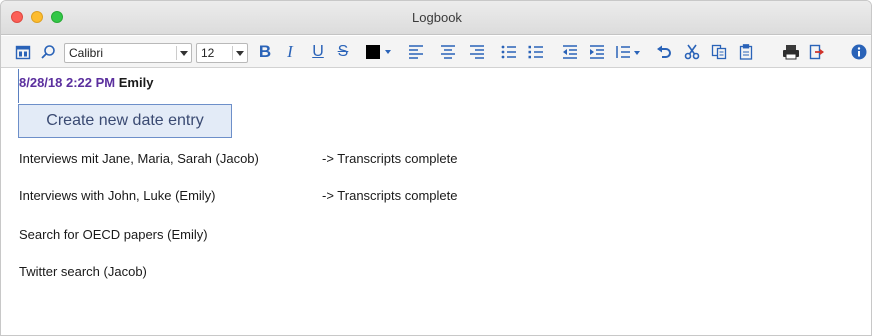 The height and width of the screenshot is (336, 872). What do you see at coordinates (136, 82) in the screenshot?
I see `entry-author: Emily` at bounding box center [136, 82].